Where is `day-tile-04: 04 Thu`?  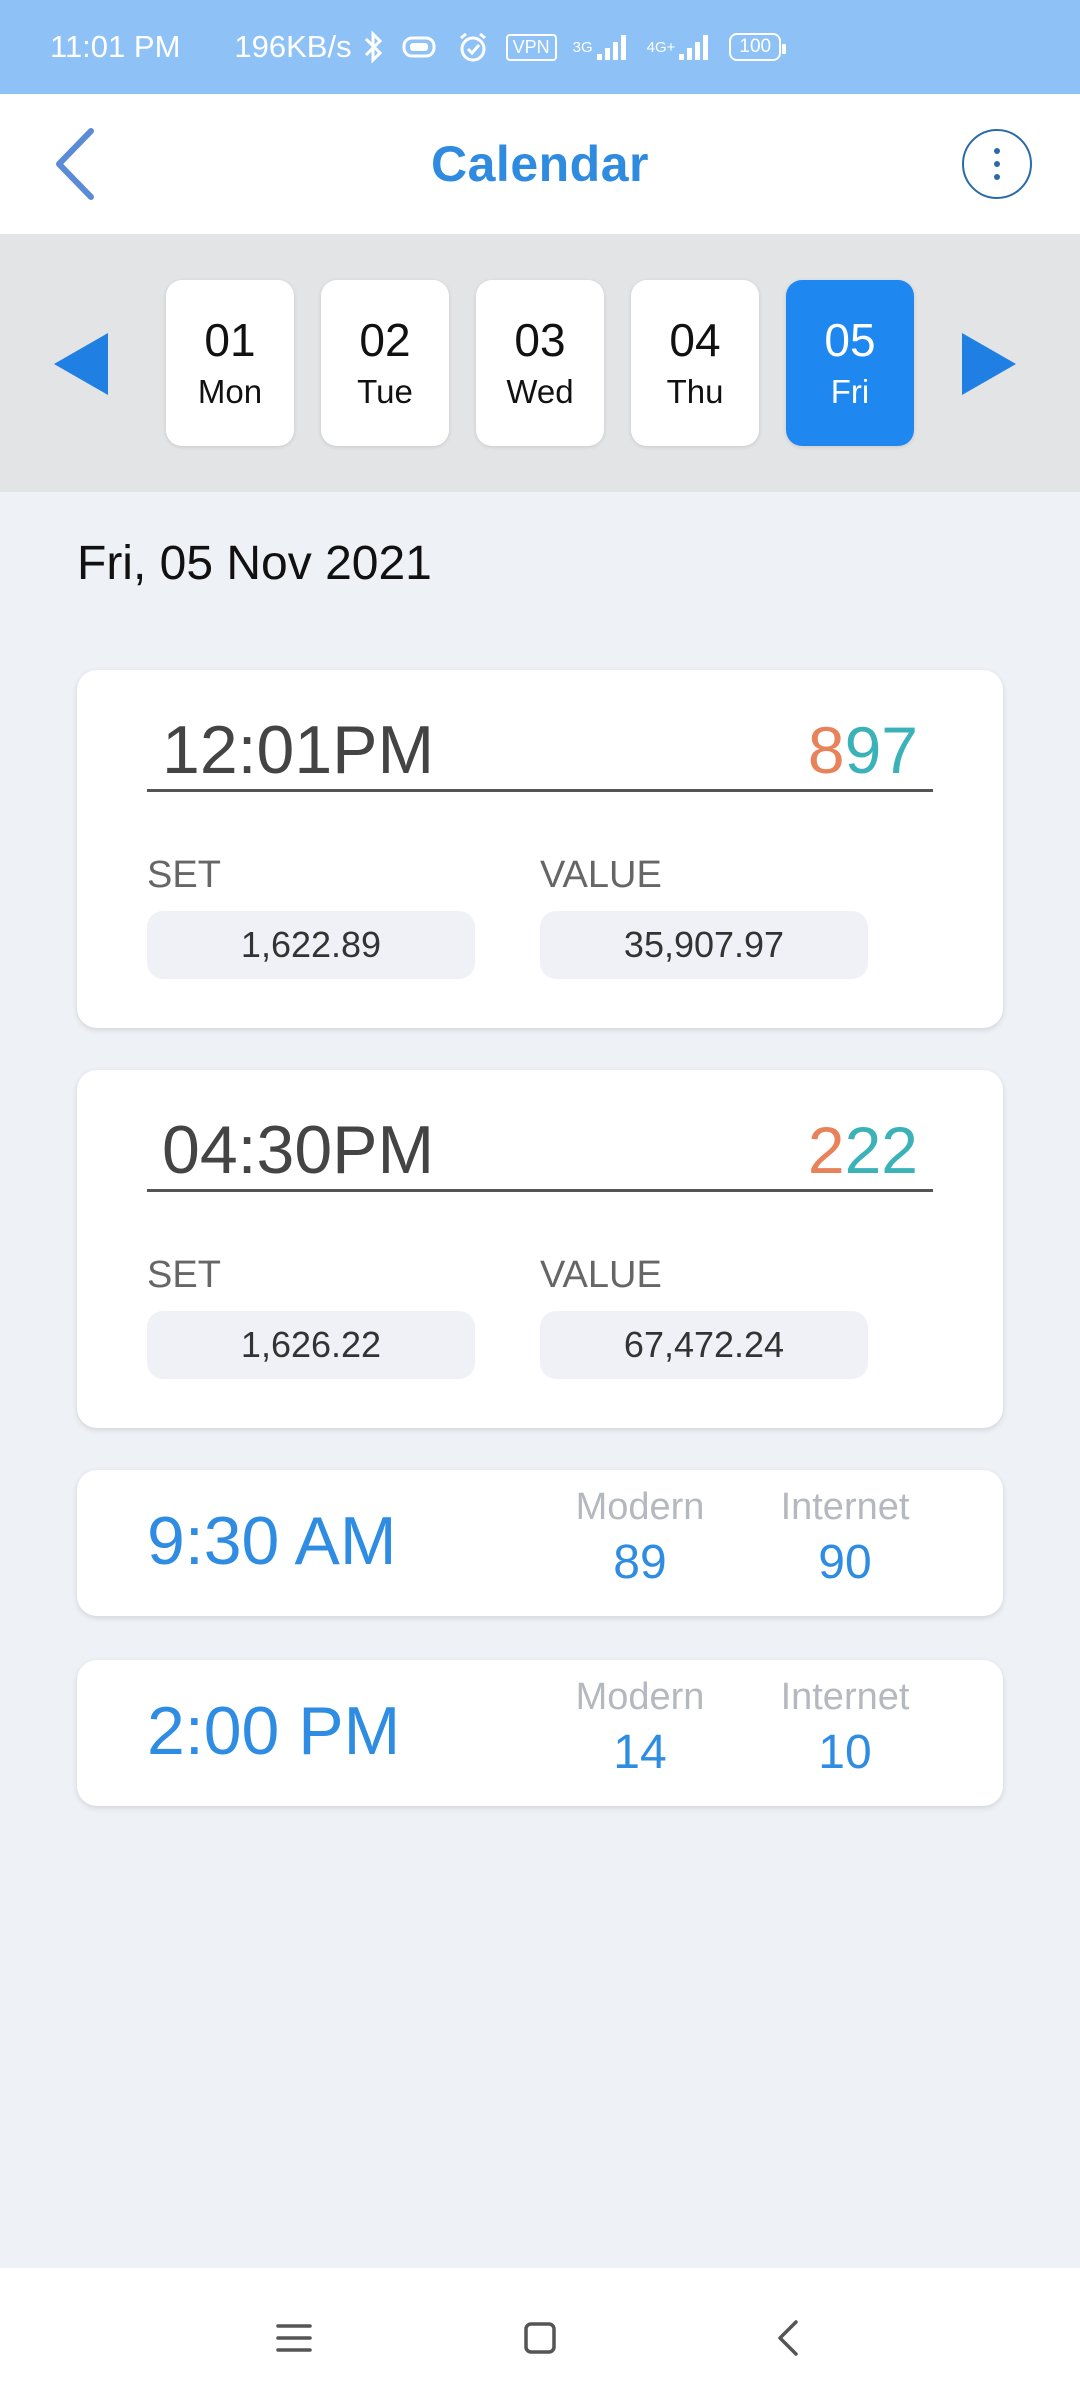 day-tile-04: 04 Thu is located at coordinates (695, 363).